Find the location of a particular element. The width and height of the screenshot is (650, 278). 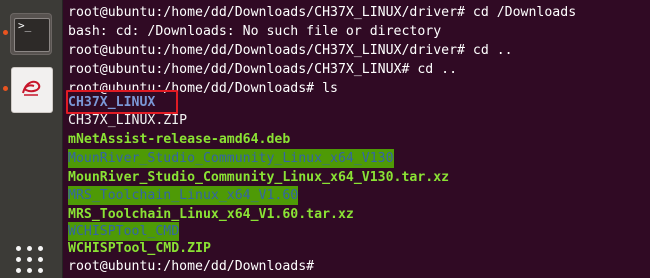

pdf-reader-icon is located at coordinates (32, 90).